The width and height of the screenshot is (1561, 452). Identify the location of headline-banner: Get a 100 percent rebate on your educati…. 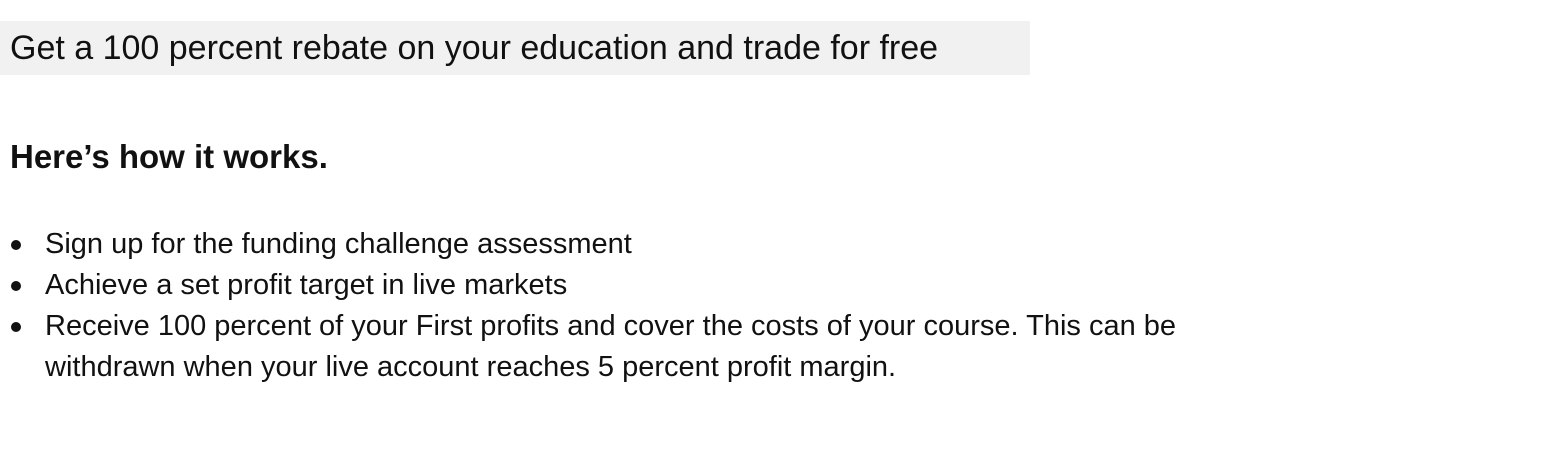
(515, 48).